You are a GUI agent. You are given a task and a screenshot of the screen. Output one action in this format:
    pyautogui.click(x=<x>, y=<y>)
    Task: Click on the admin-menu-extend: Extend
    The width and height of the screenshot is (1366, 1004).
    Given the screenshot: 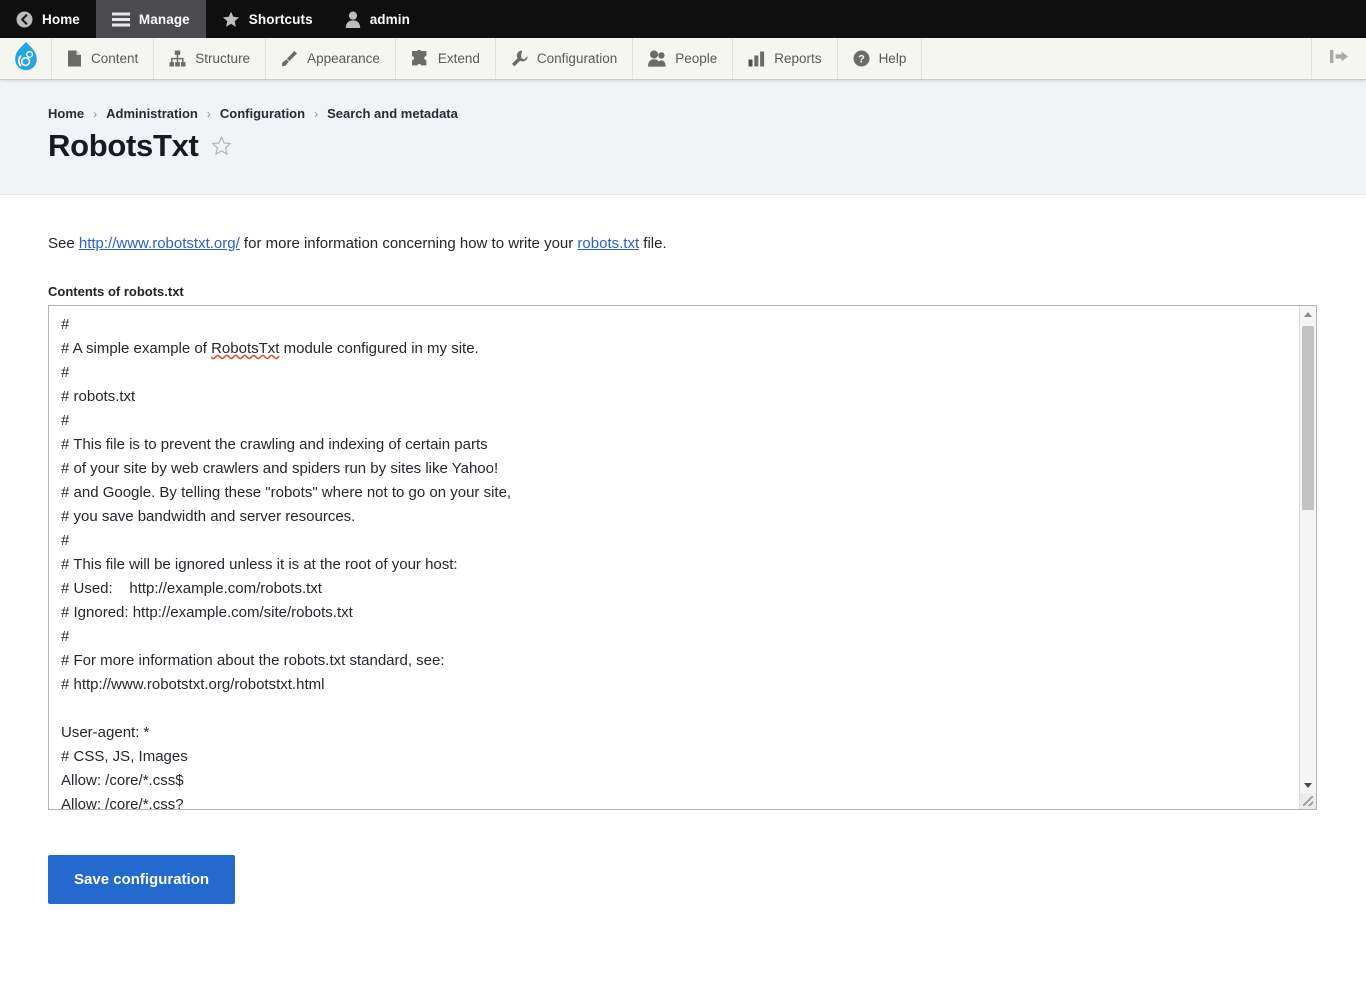 What is the action you would take?
    pyautogui.click(x=446, y=58)
    